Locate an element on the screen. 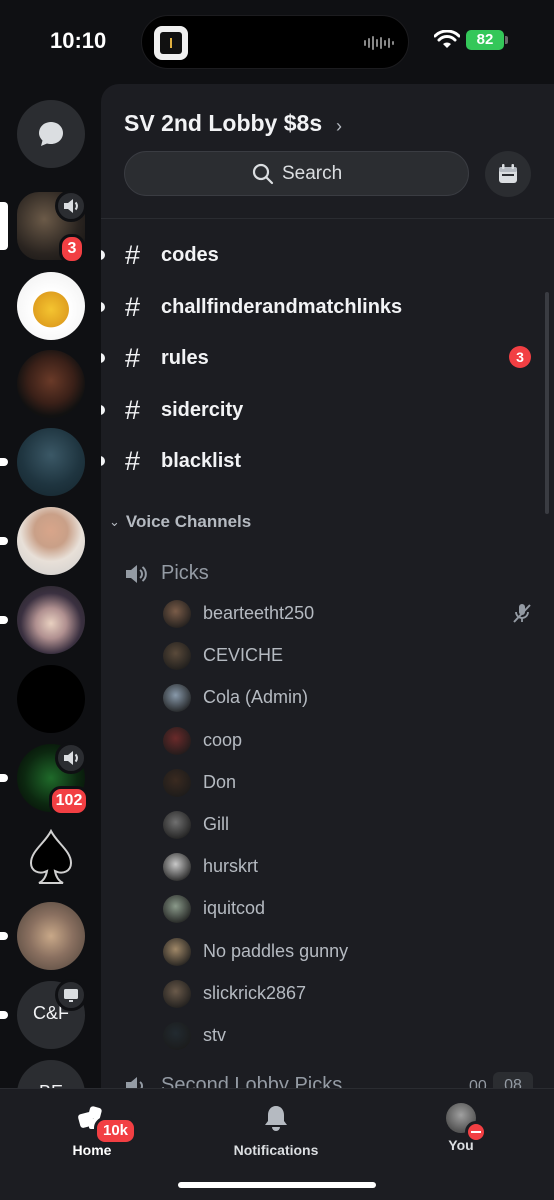  audio-wave-icon is located at coordinates (379, 43).